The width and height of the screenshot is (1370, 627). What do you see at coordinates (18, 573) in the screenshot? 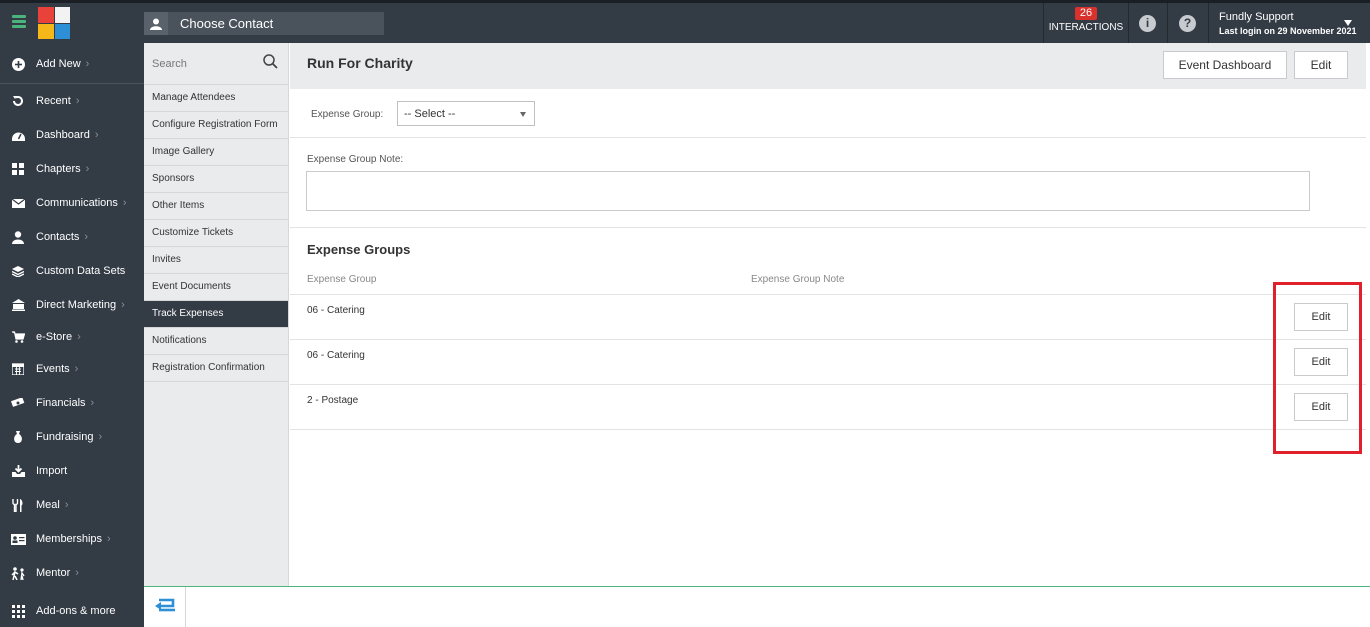
I see `mentor-icon` at bounding box center [18, 573].